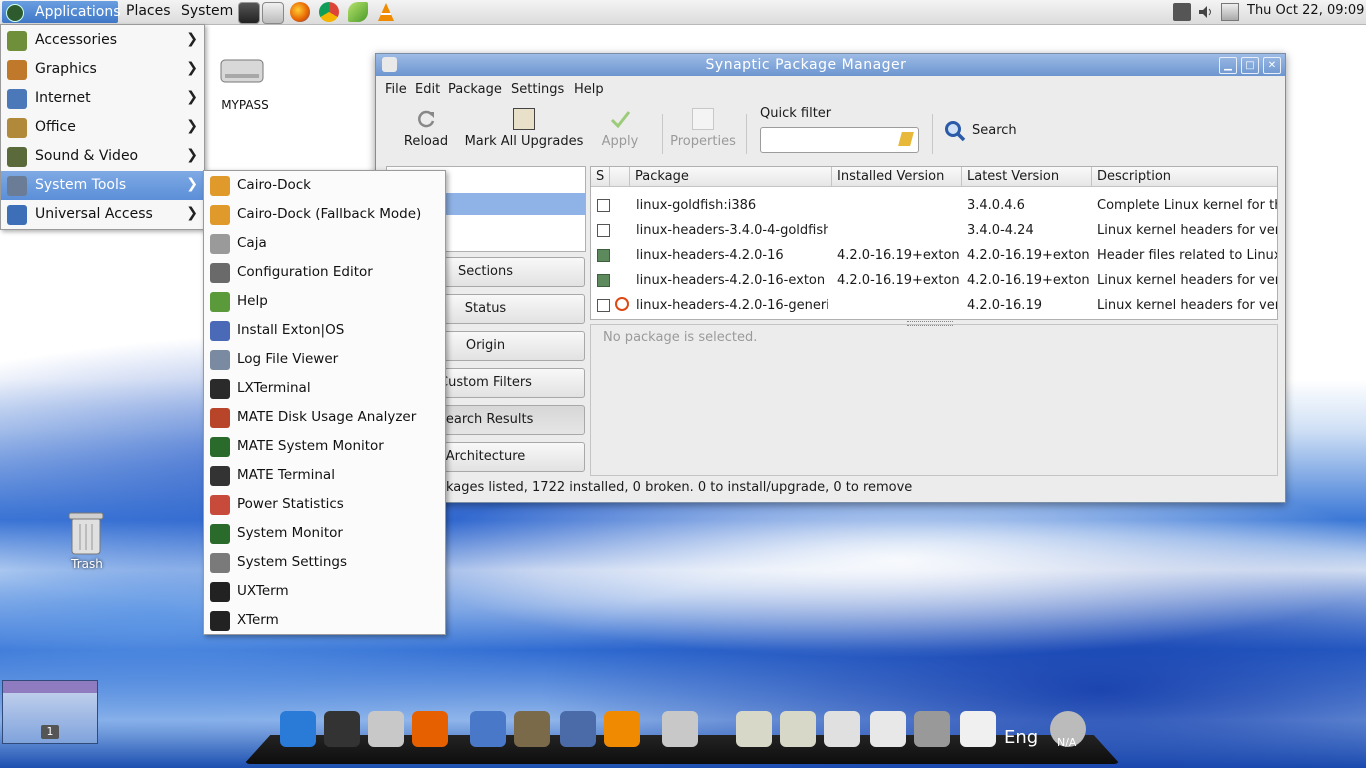 The height and width of the screenshot is (768, 1366). Describe the element at coordinates (324, 475) in the screenshot. I see `submenu-item: MATE Terminal` at that location.